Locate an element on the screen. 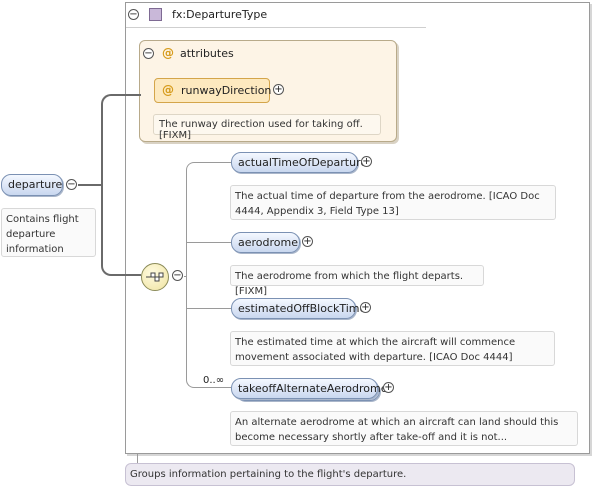 The image size is (593, 488). type-name: fx:DepartureType is located at coordinates (220, 14).